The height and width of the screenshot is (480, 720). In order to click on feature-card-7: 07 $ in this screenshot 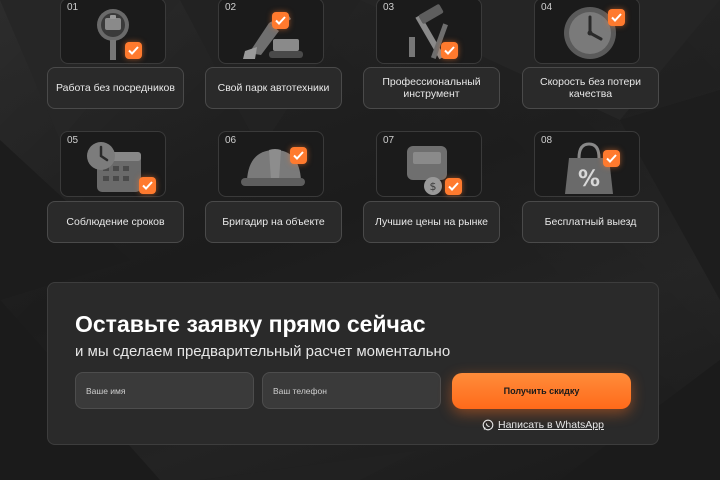, I will do `click(429, 164)`.